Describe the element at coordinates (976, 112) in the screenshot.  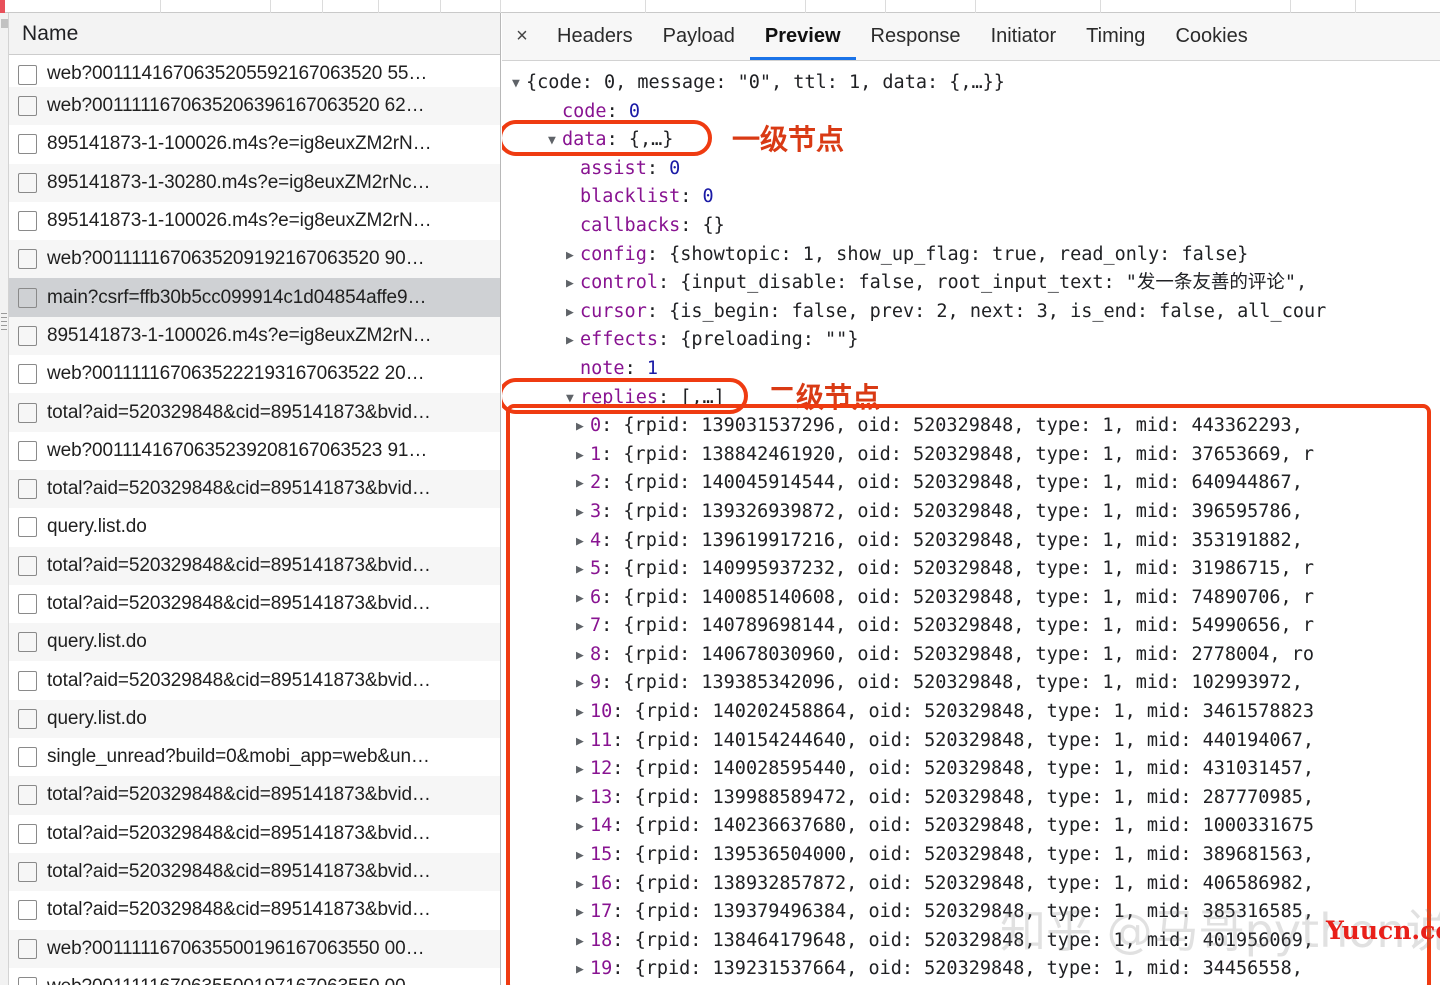
I see `json-line-code: code: 0` at that location.